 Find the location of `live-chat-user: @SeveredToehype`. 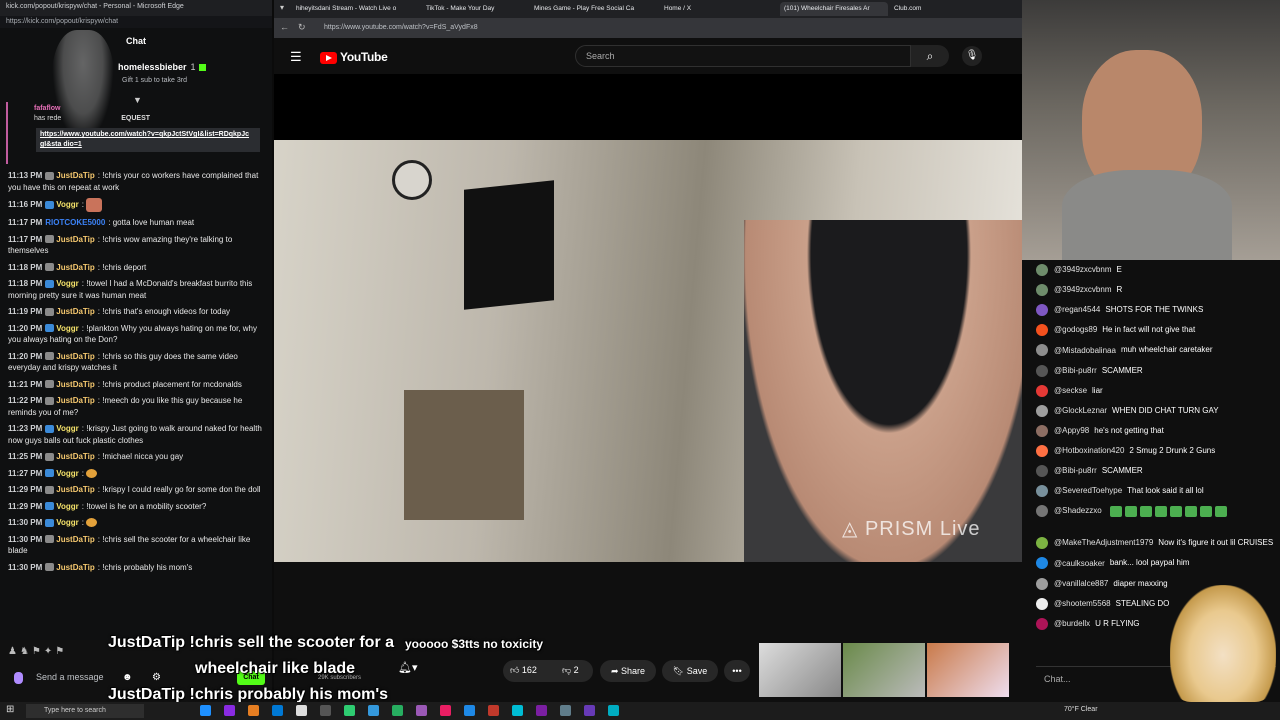

live-chat-user: @SeveredToehype is located at coordinates (1088, 490).